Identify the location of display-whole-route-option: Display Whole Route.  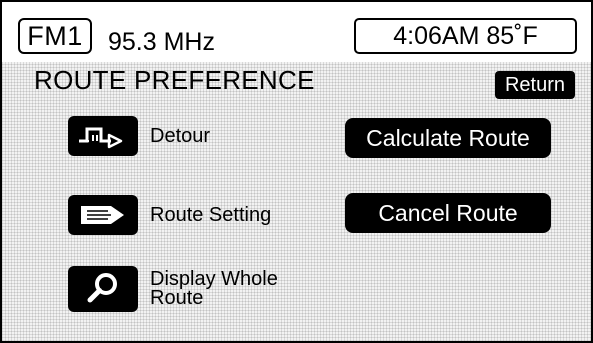
(184, 289).